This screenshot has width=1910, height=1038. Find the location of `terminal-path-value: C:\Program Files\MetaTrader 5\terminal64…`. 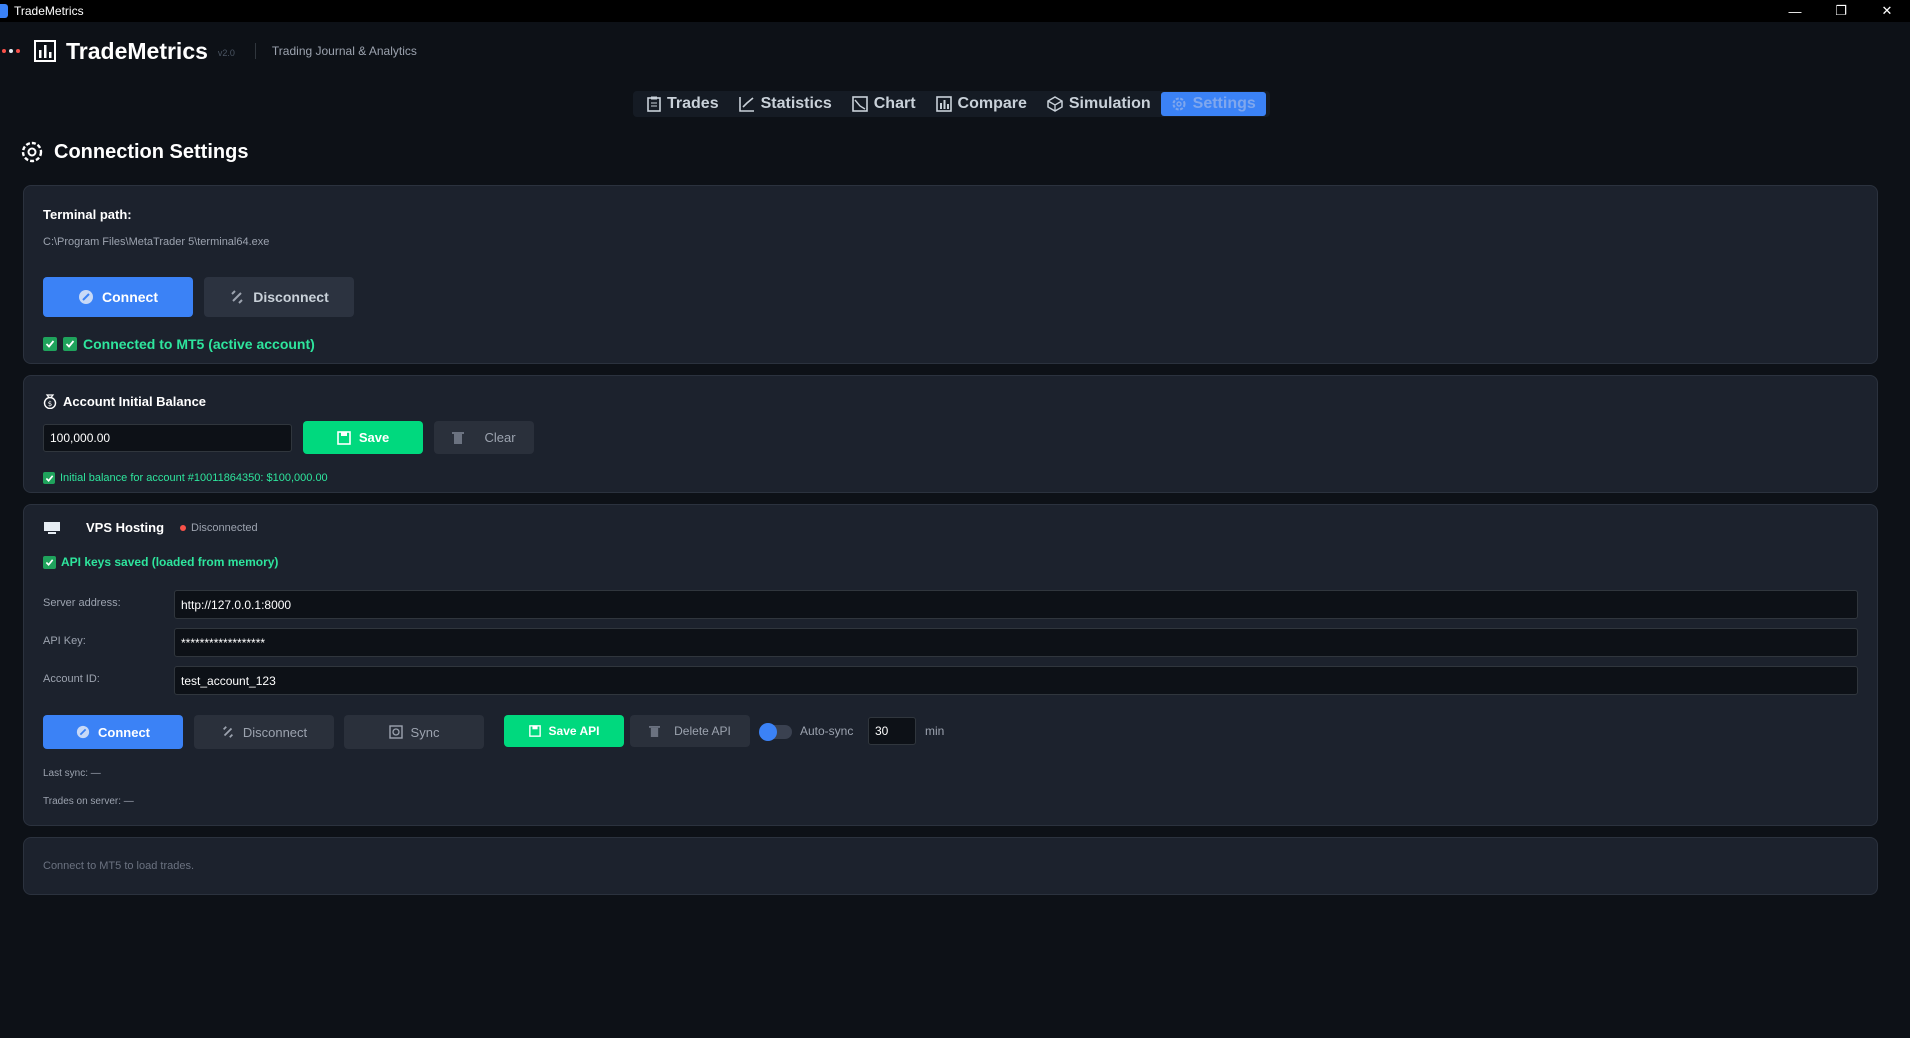

terminal-path-value: C:\Program Files\MetaTrader 5\terminal64… is located at coordinates (156, 242).